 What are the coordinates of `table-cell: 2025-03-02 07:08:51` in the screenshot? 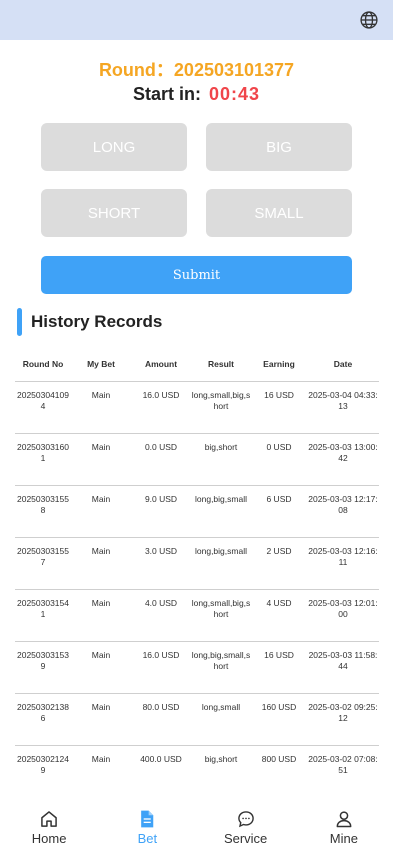 It's located at (343, 771).